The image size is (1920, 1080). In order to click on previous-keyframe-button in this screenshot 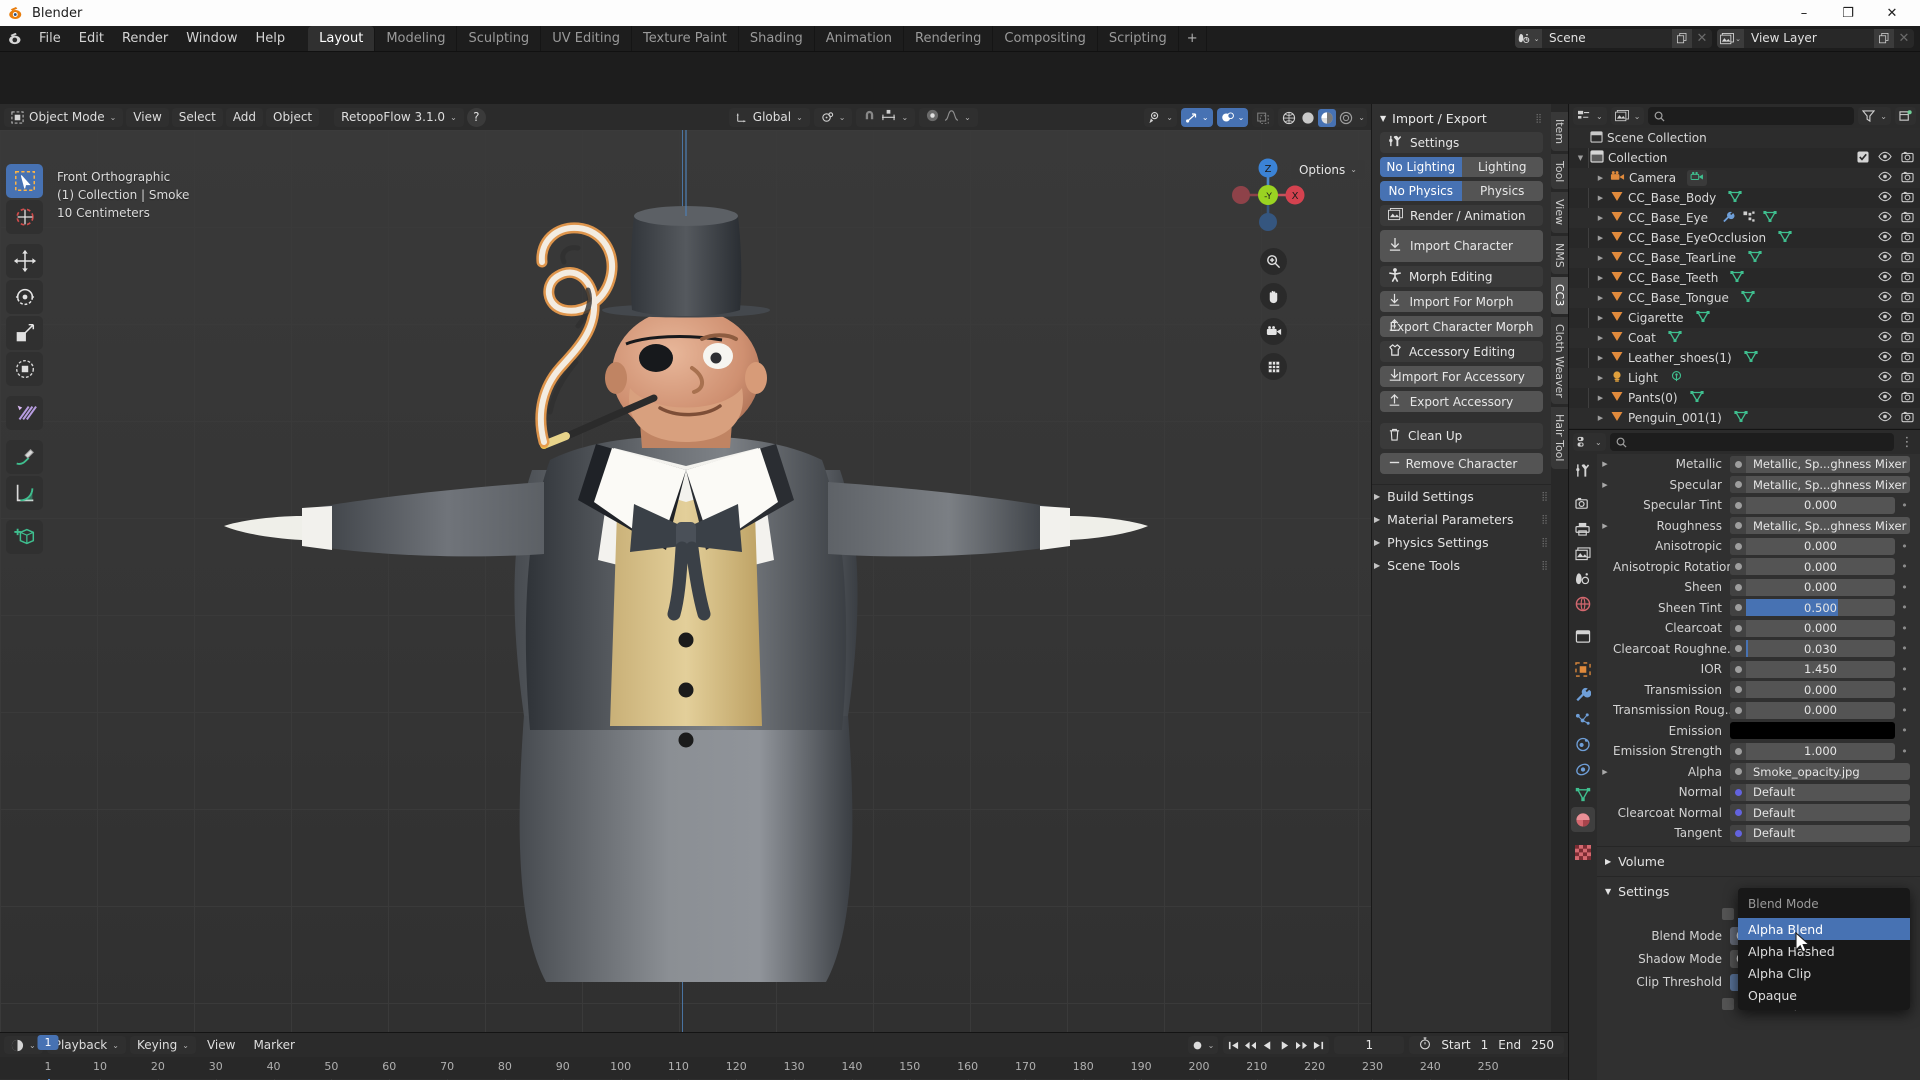, I will do `click(1250, 1045)`.